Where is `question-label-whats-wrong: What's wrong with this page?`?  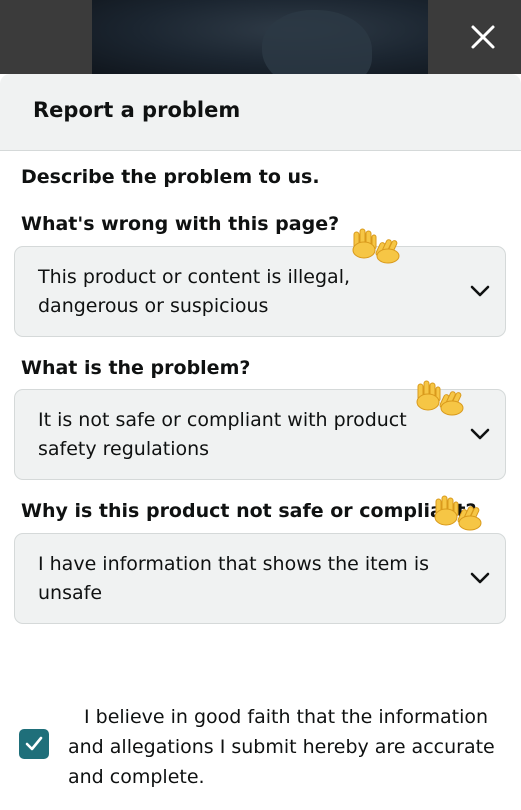
question-label-whats-wrong: What's wrong with this page? is located at coordinates (180, 224).